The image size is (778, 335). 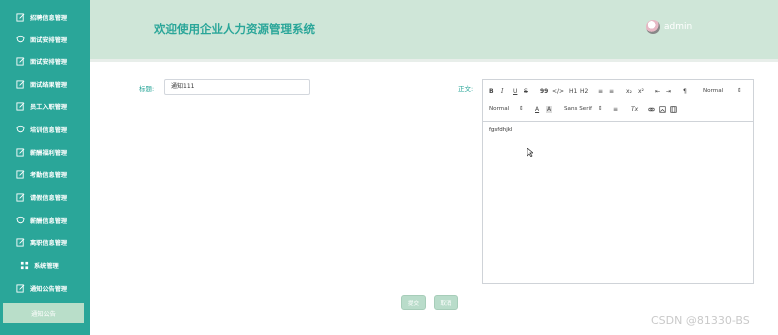 I want to click on bold-button: B, so click(x=491, y=91).